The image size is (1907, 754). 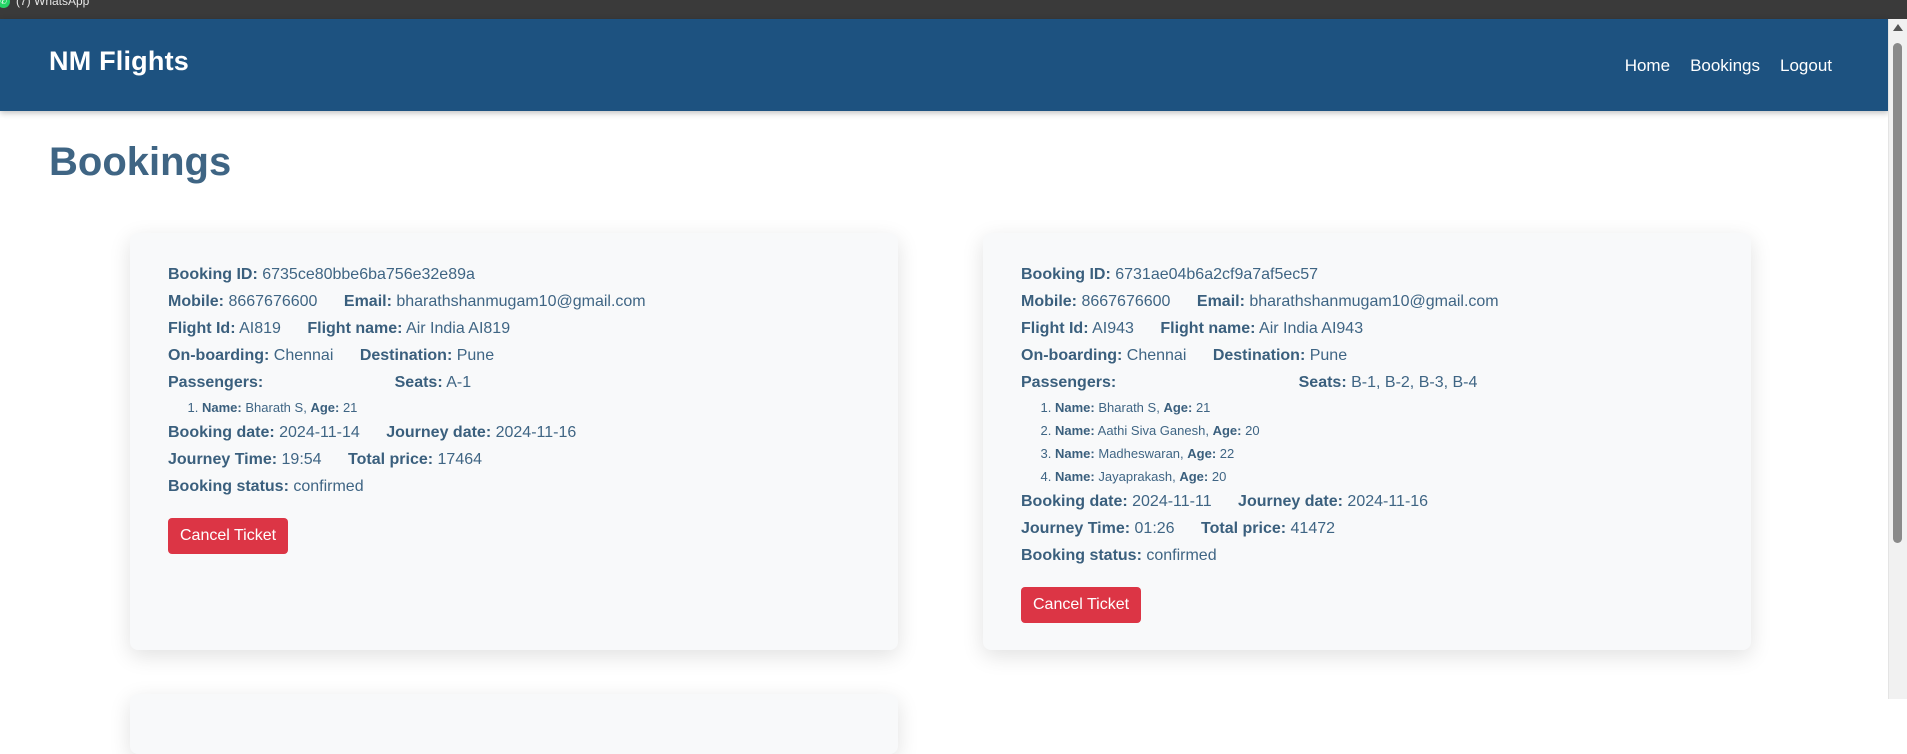 I want to click on navbar: NM Flights Home Bookings Logout, so click(x=944, y=65).